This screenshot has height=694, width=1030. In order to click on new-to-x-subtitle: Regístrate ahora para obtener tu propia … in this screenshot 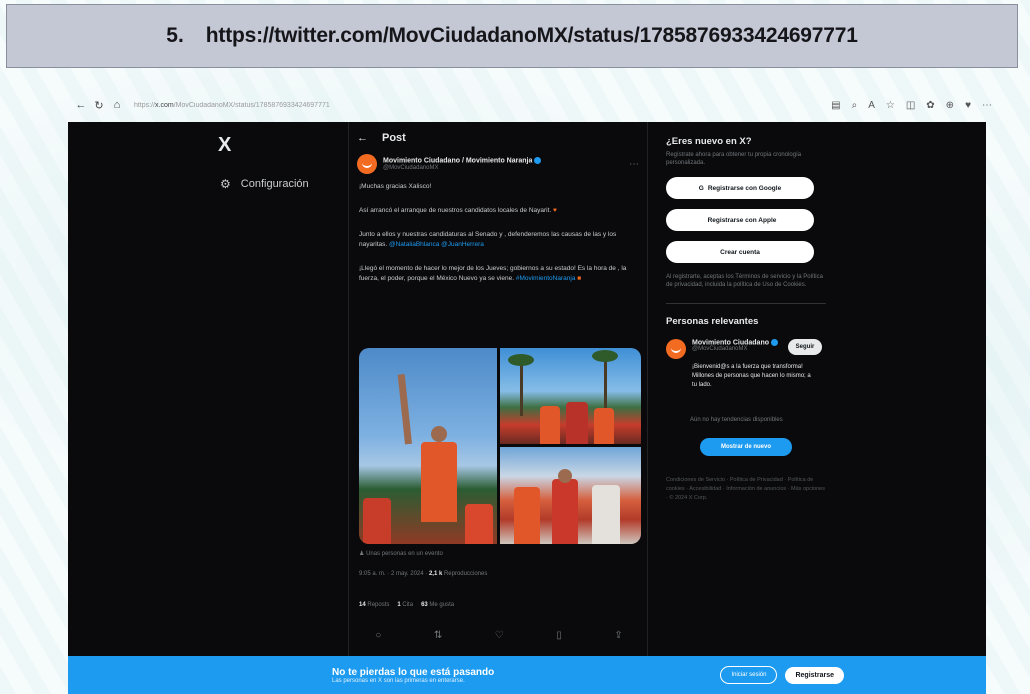, I will do `click(734, 159)`.